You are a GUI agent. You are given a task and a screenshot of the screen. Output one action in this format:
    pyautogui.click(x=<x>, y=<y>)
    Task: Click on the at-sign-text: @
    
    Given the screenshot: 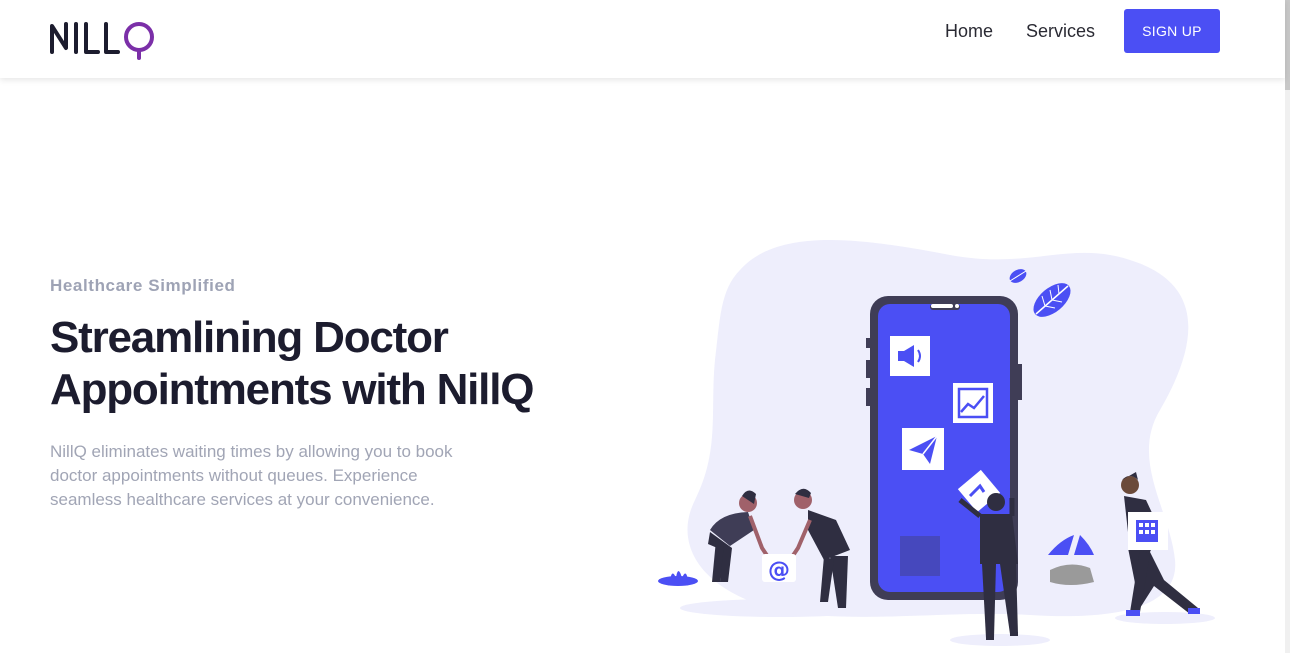 What is the action you would take?
    pyautogui.click(x=779, y=570)
    